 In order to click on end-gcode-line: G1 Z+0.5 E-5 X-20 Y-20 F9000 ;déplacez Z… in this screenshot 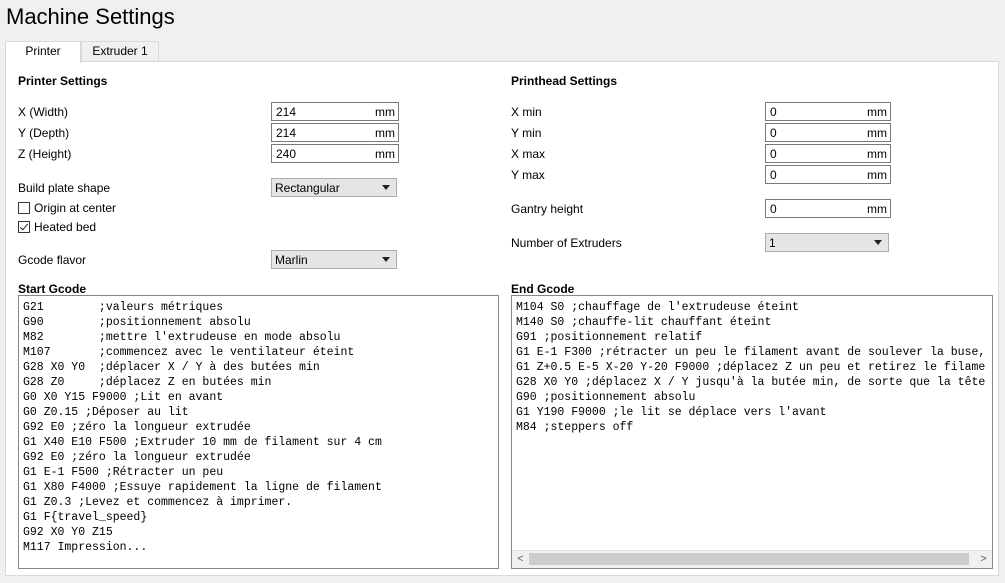, I will do `click(751, 367)`.